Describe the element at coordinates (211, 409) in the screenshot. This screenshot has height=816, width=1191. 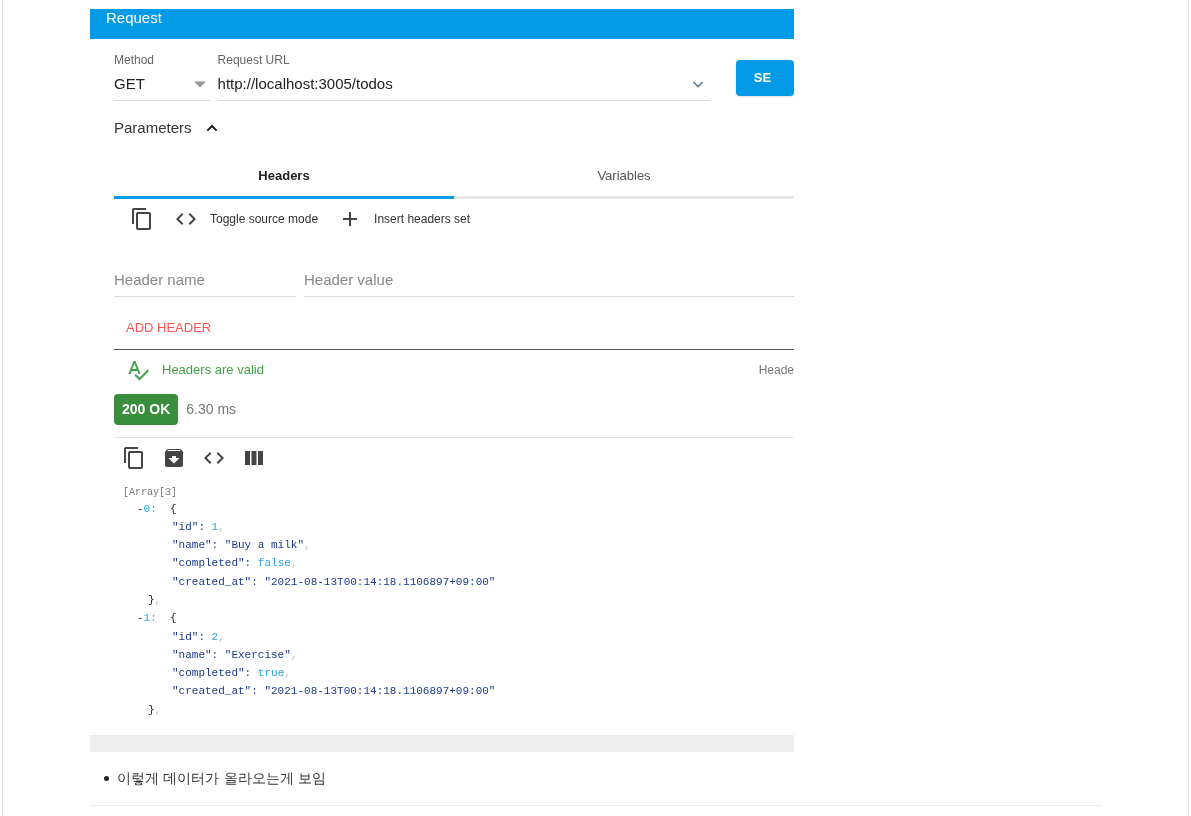
I see `response-time: 6.30 ms` at that location.